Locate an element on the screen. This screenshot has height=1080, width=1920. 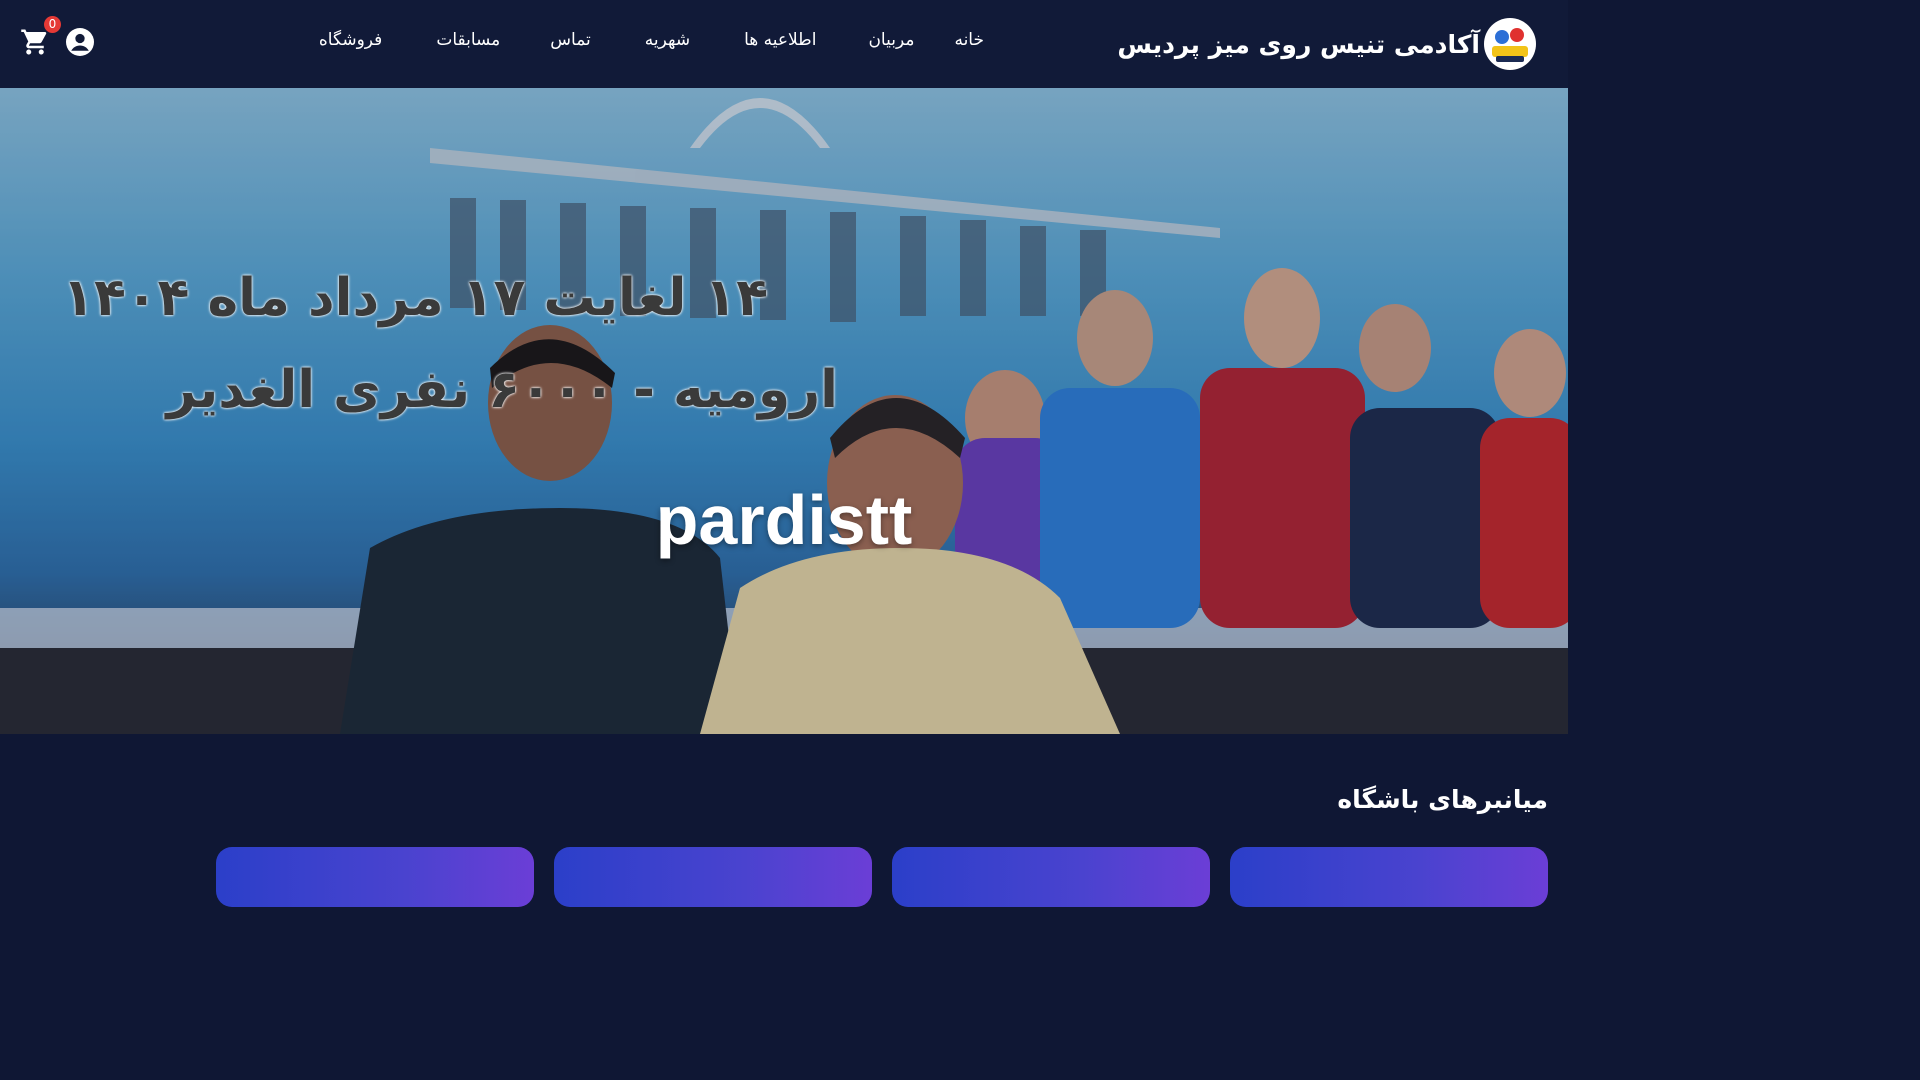
brand-title: آکادمی تنیس روی میز پردیس is located at coordinates (1298, 44).